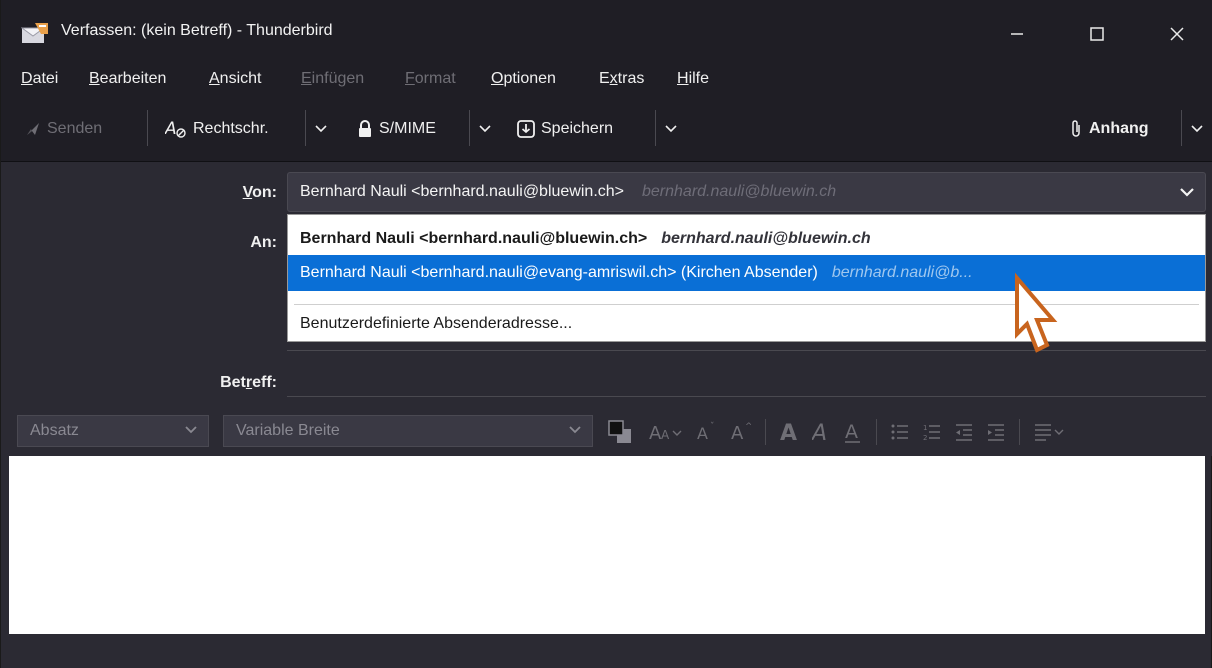  What do you see at coordinates (746, 396) in the screenshot?
I see `subject-input` at bounding box center [746, 396].